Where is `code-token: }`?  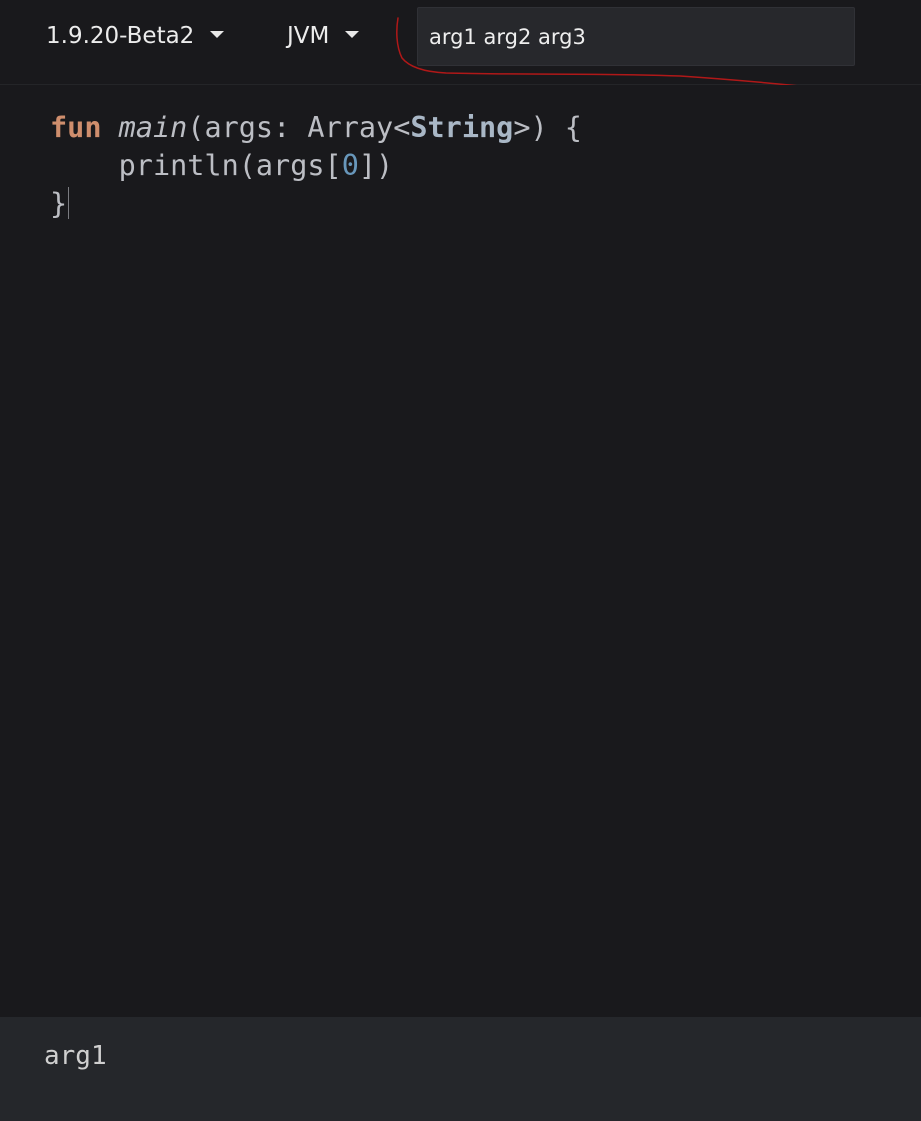
code-token: } is located at coordinates (59, 203).